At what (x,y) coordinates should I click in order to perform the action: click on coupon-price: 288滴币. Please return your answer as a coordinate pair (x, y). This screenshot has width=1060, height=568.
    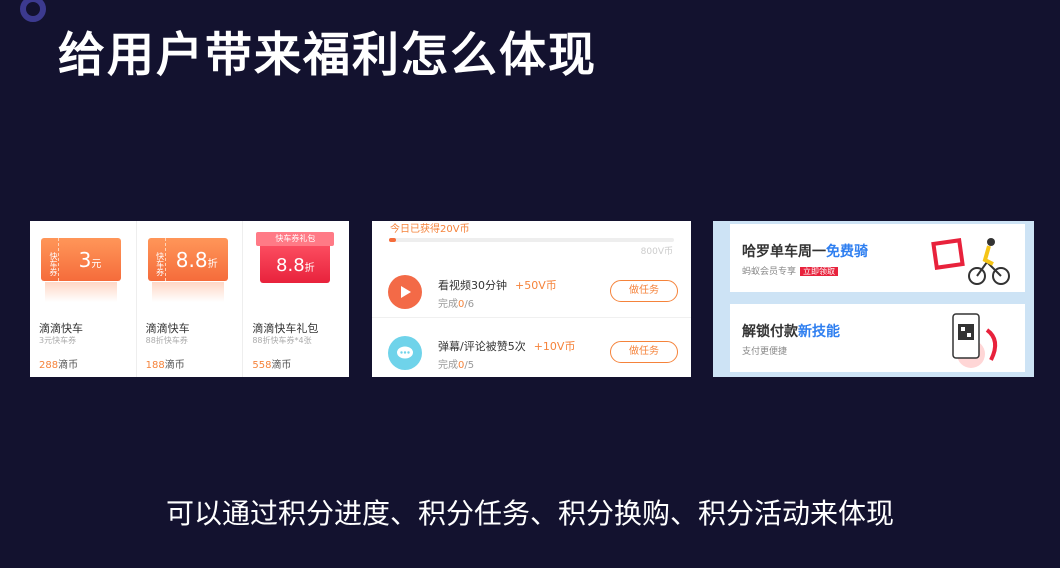
    Looking at the image, I should click on (59, 365).